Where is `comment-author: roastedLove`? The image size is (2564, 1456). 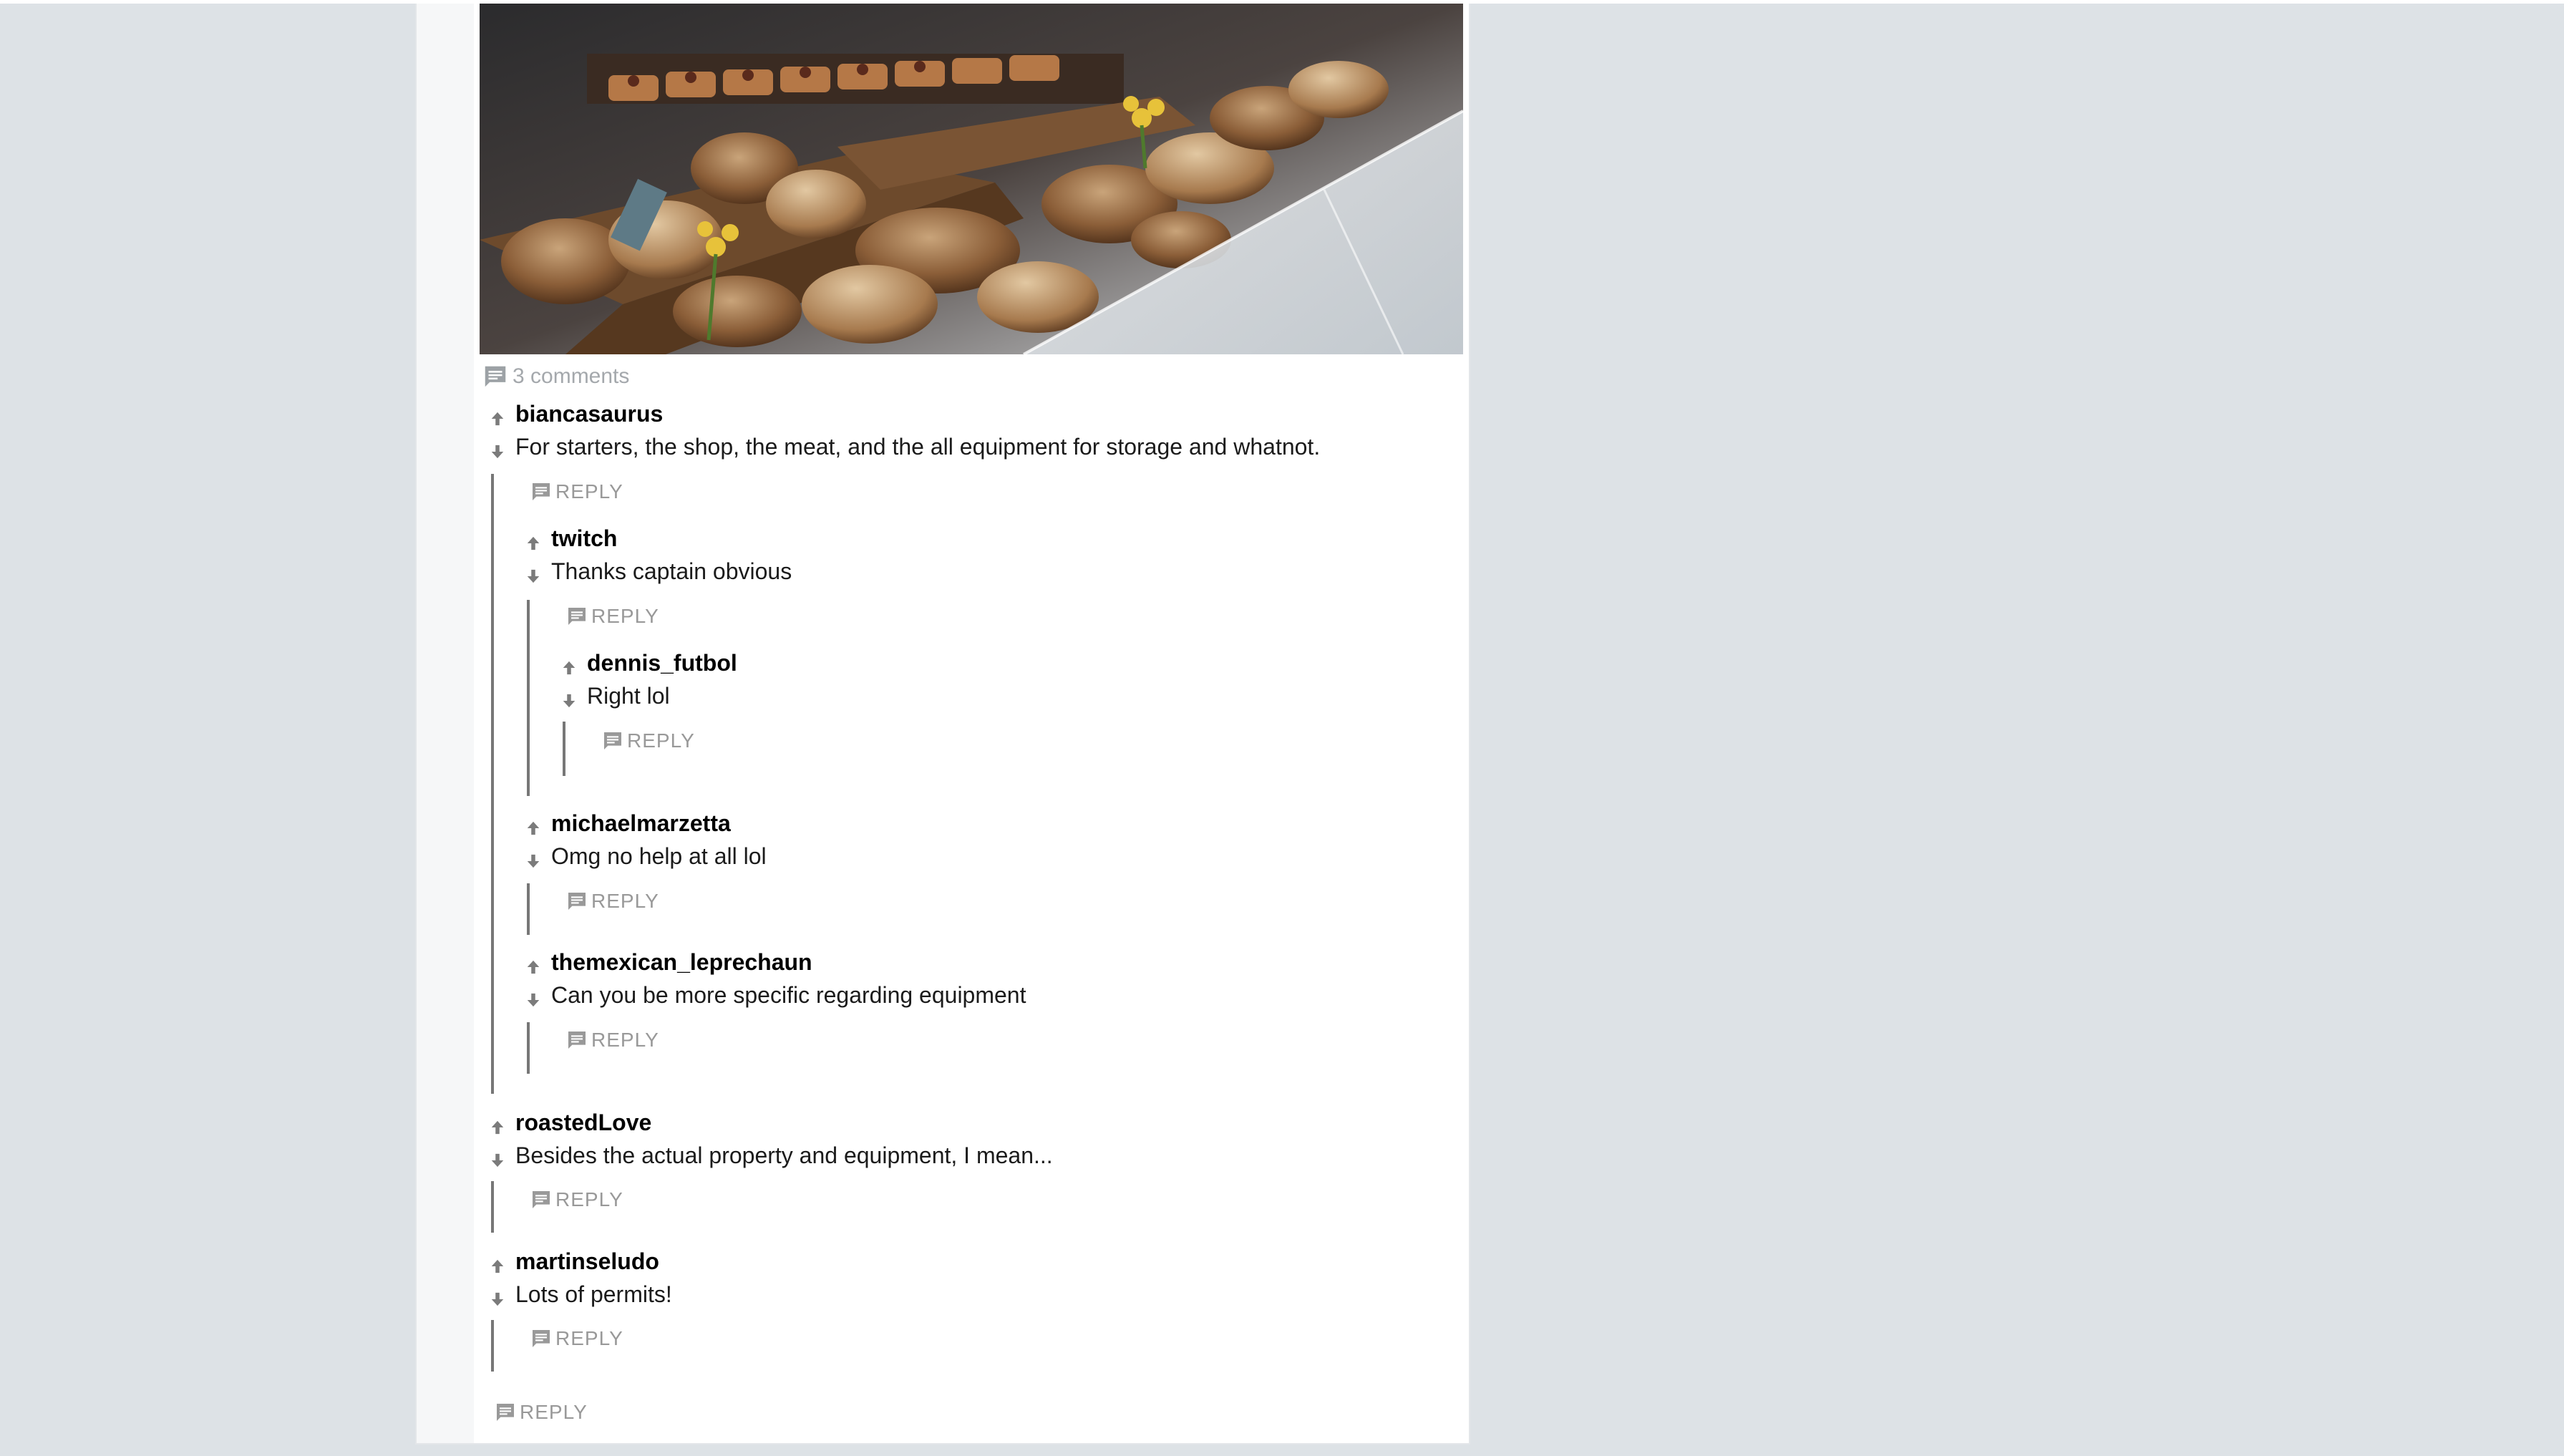
comment-author: roastedLove is located at coordinates (583, 1122).